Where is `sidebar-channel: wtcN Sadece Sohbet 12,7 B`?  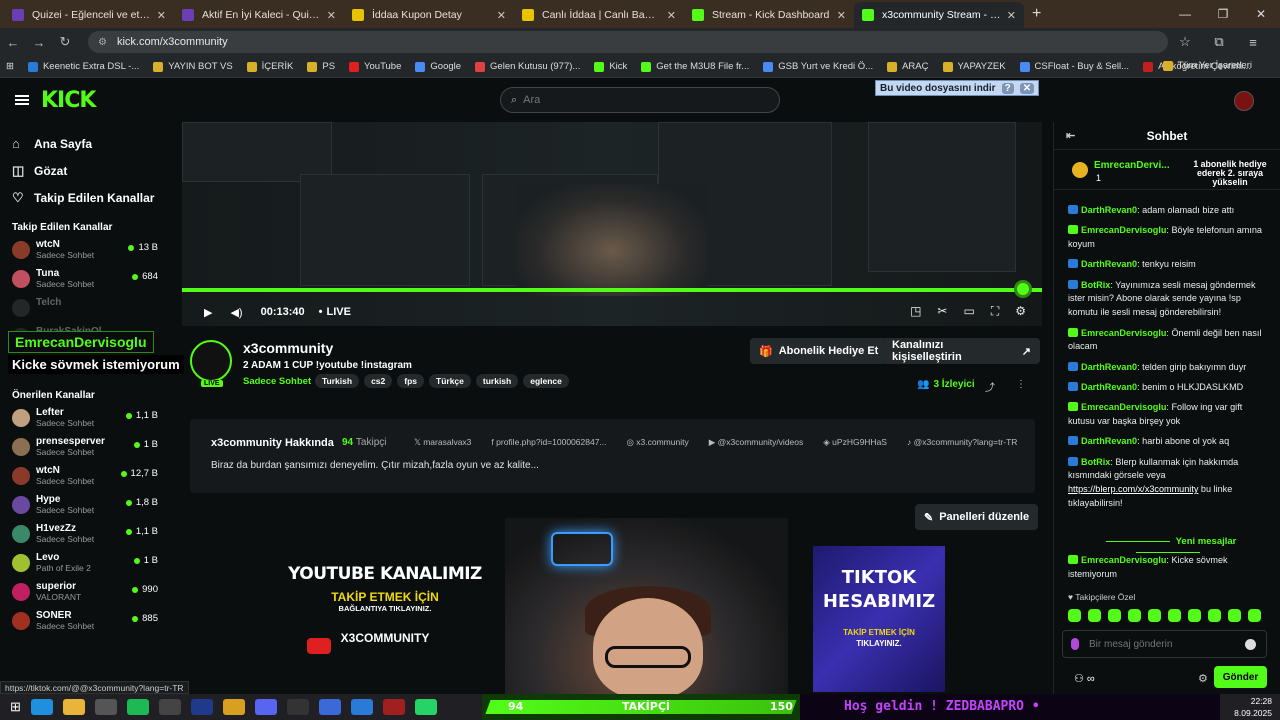
sidebar-channel: wtcN Sadece Sohbet 12,7 B is located at coordinates (85, 479).